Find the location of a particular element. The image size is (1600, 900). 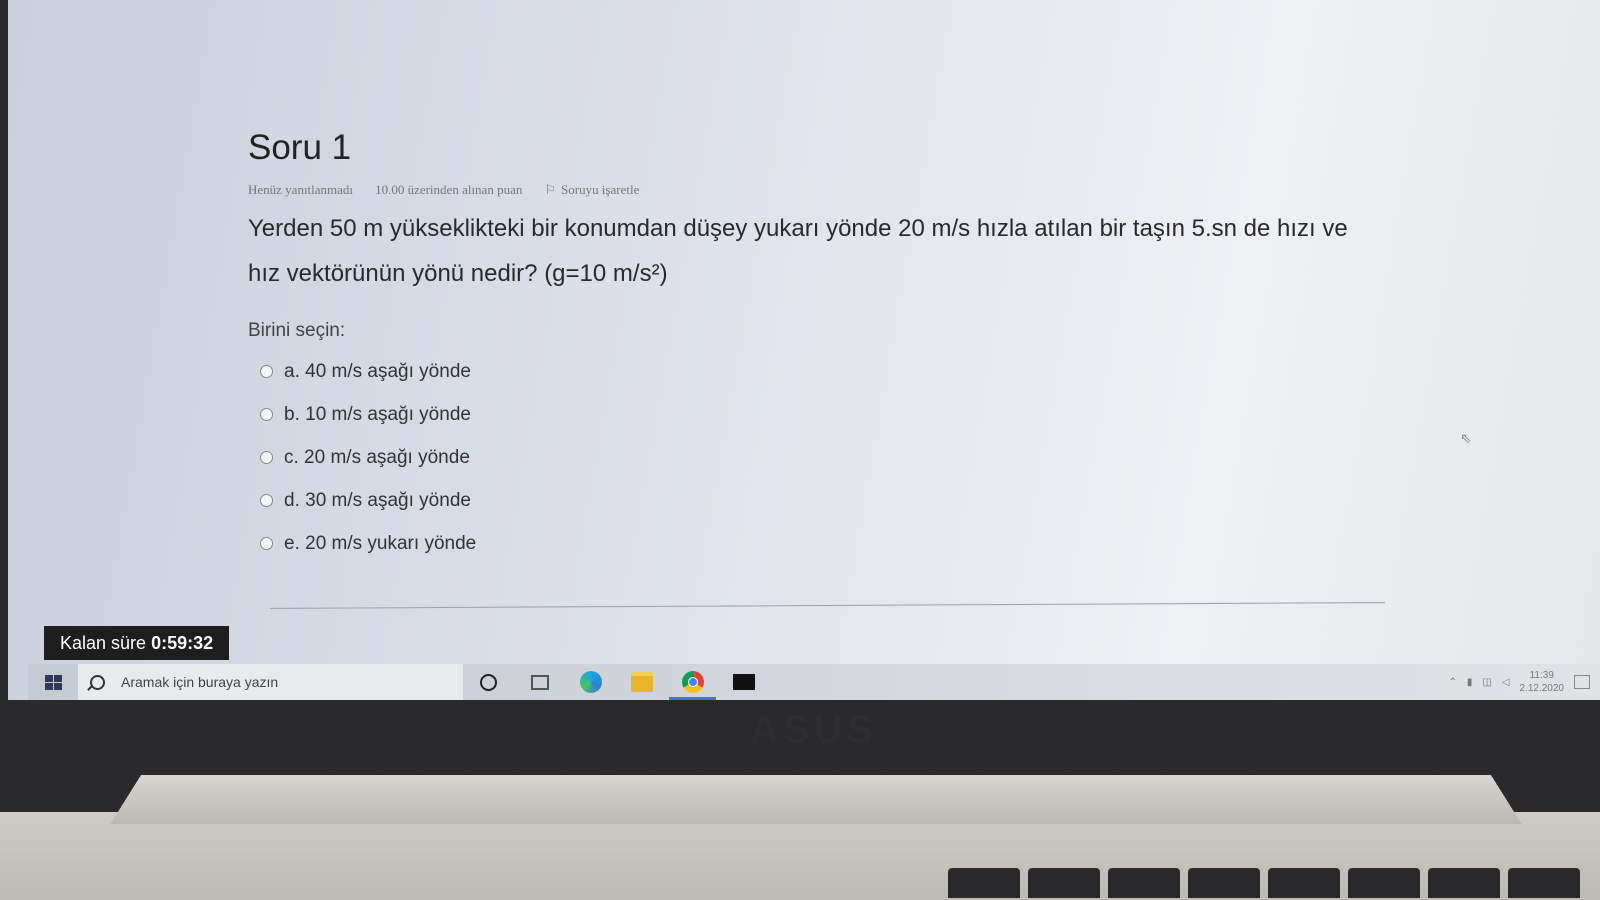

answer-option-c: c. 20 m/s aşağı yönde is located at coordinates (824, 457).